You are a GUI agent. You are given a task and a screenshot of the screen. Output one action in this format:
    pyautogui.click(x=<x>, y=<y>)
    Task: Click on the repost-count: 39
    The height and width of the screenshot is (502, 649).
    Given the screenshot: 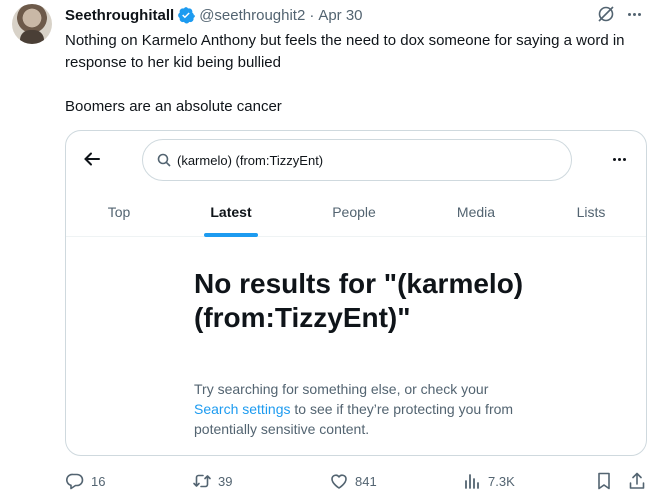 What is the action you would take?
    pyautogui.click(x=225, y=481)
    